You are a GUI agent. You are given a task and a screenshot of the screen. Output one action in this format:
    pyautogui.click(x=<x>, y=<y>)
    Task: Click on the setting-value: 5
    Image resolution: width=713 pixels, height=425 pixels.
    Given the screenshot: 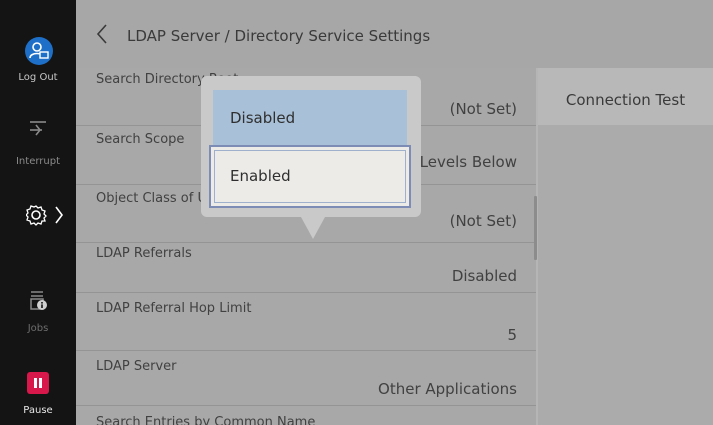 What is the action you would take?
    pyautogui.click(x=512, y=335)
    